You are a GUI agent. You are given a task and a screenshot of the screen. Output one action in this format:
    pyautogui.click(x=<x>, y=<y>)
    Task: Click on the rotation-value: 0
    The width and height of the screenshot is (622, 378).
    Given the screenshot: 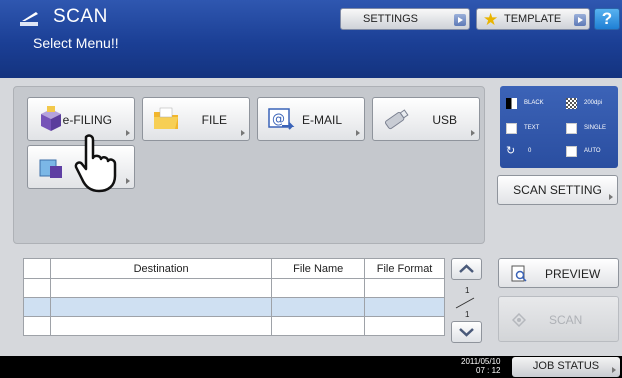 What is the action you would take?
    pyautogui.click(x=530, y=151)
    